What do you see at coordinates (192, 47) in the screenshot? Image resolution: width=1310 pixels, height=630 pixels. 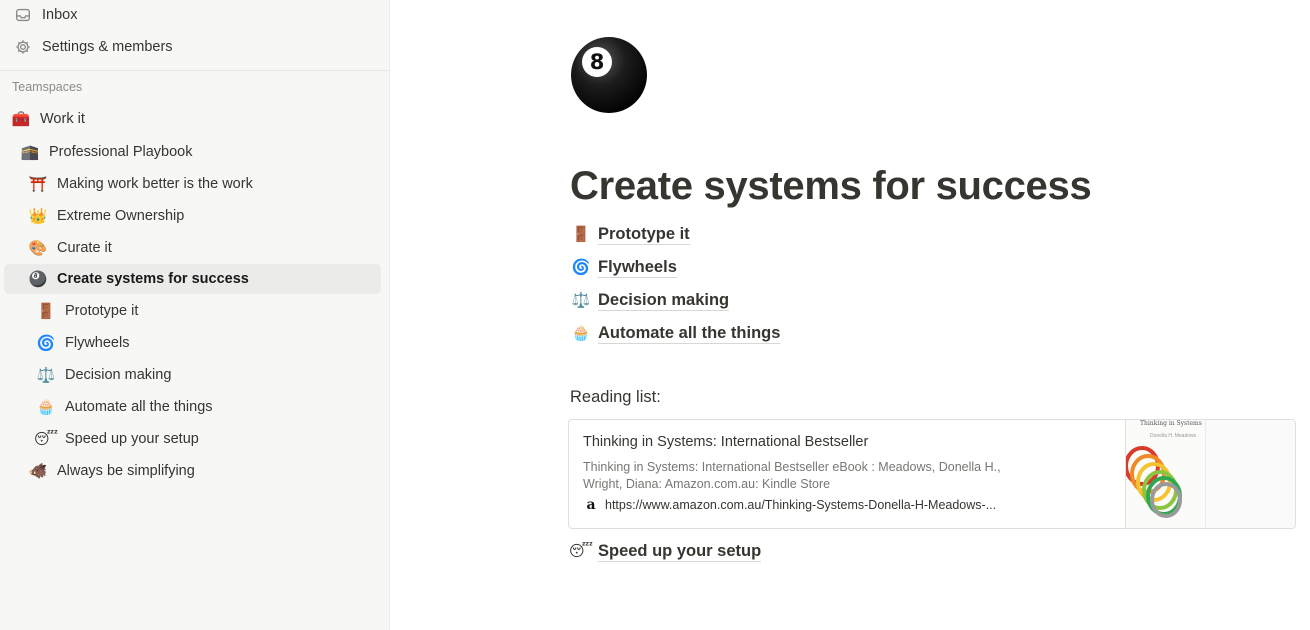 I see `sidebar-item-settings: Settings & members` at bounding box center [192, 47].